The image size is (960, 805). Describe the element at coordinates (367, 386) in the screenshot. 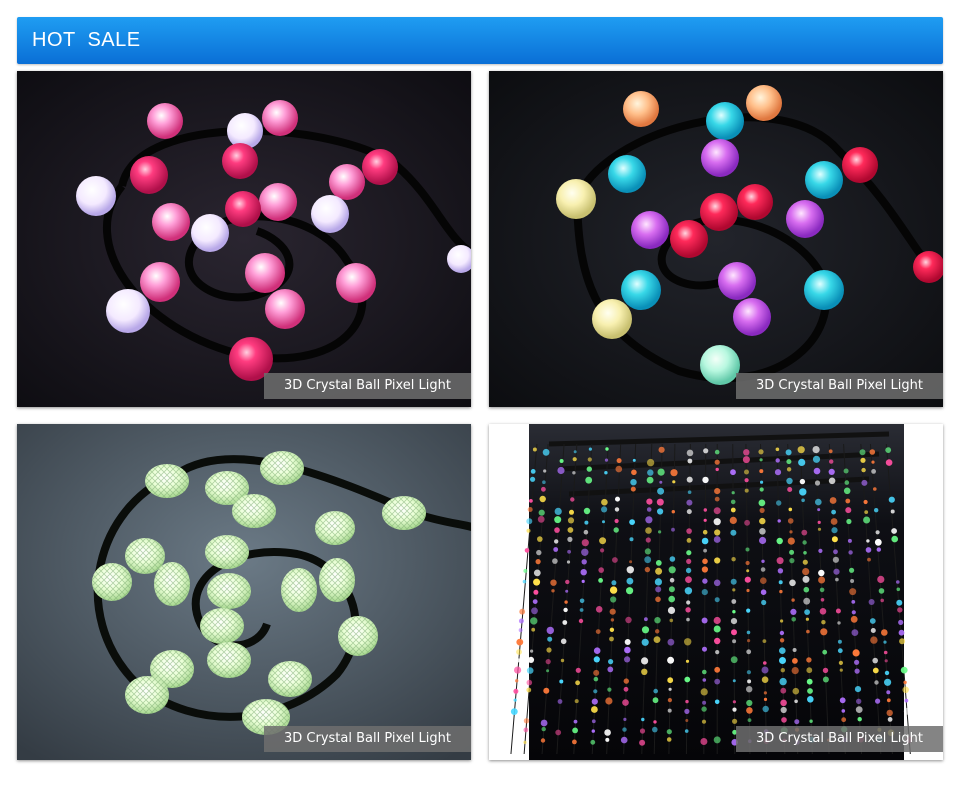

I see `product-caption-1: 3D Crystal Ball Pixel Light` at that location.